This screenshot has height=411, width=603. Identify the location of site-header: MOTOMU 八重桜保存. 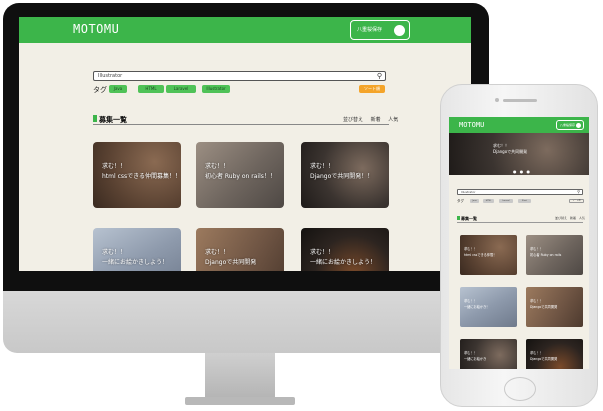
(245, 30).